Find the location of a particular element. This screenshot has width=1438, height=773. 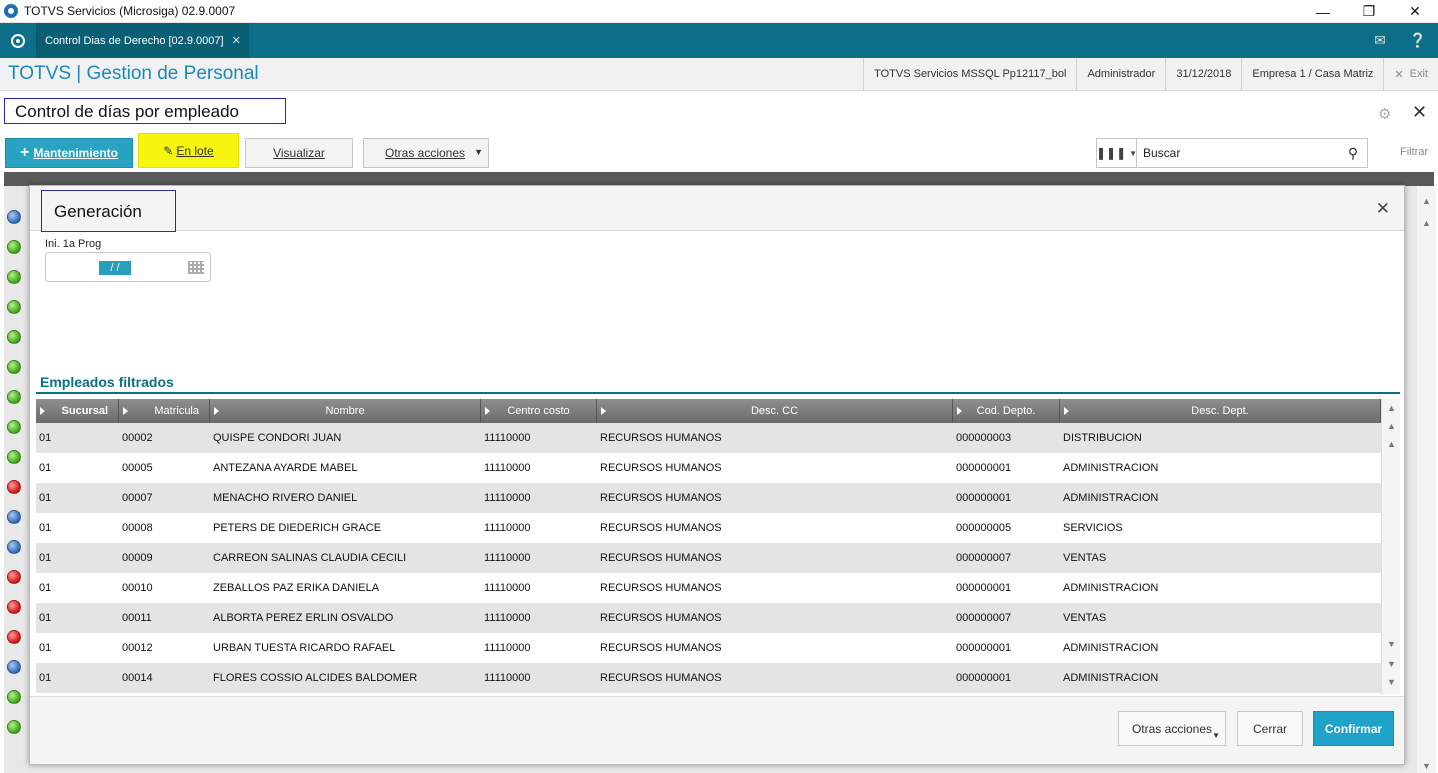

cerrar-button: Cerrar is located at coordinates (1270, 728).